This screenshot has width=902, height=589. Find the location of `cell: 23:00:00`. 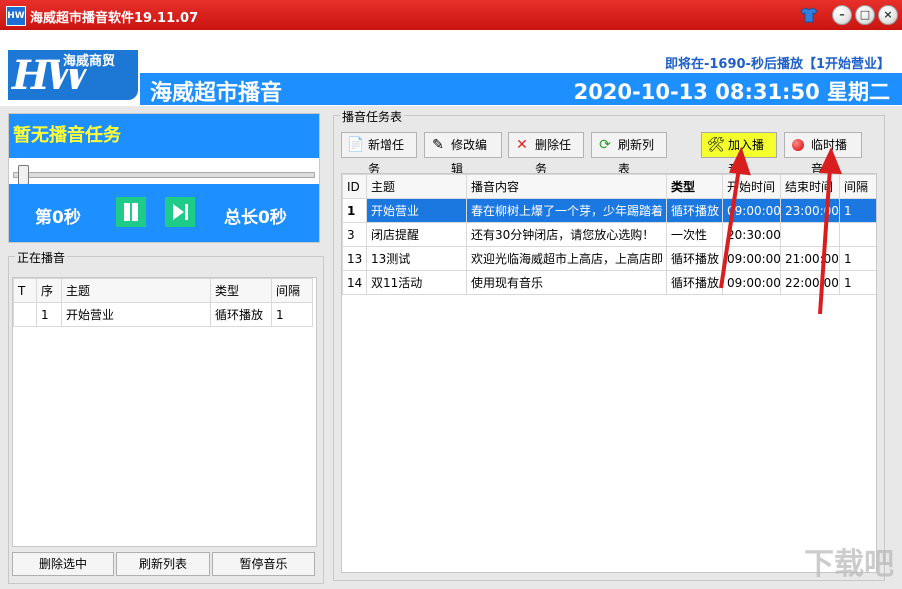

cell: 23:00:00 is located at coordinates (810, 210).